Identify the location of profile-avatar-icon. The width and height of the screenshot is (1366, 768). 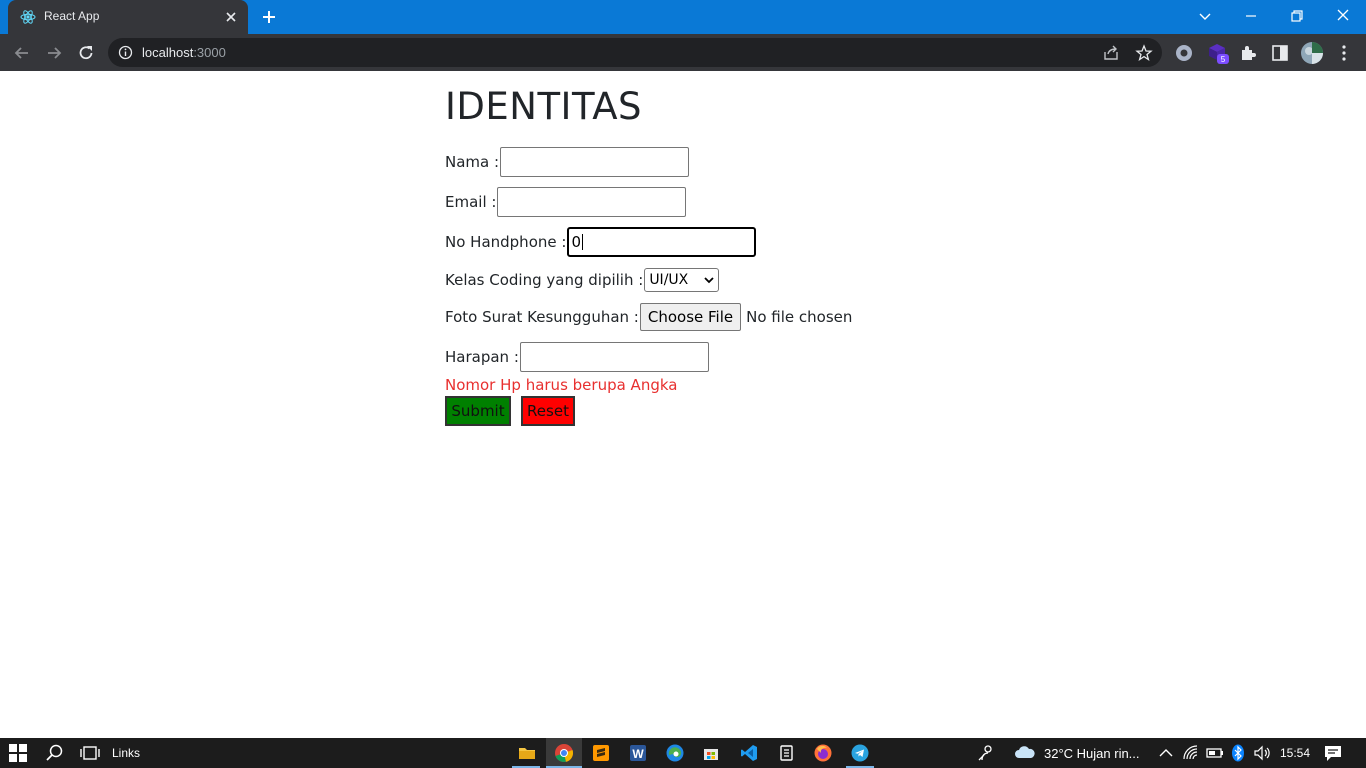
(1312, 53).